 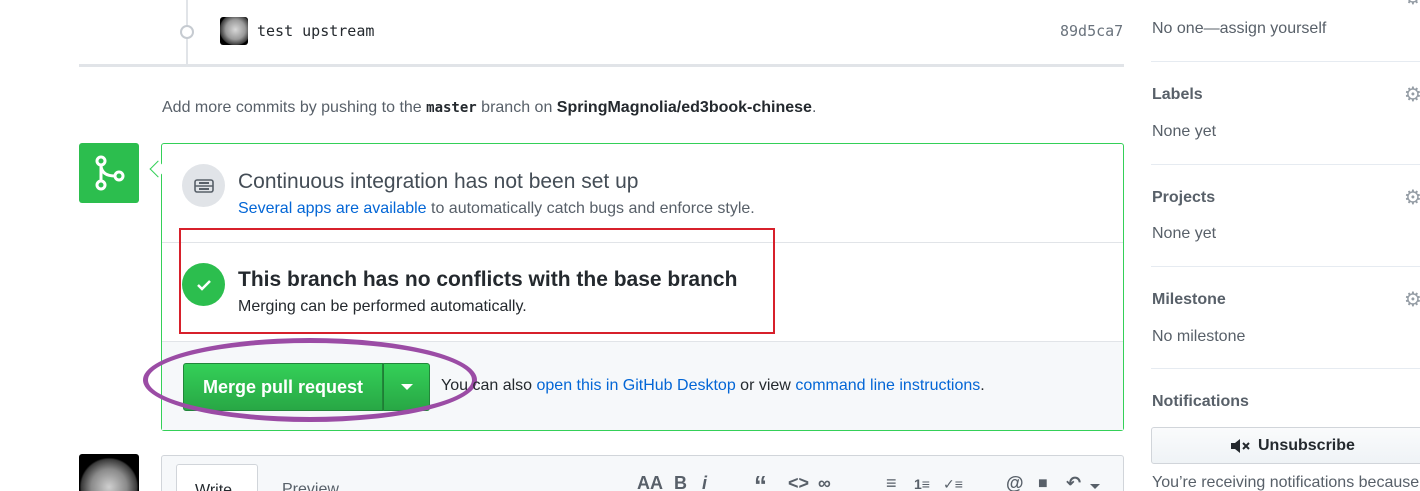 I want to click on unsubscribe-label: Unsubscribe, so click(x=1306, y=445).